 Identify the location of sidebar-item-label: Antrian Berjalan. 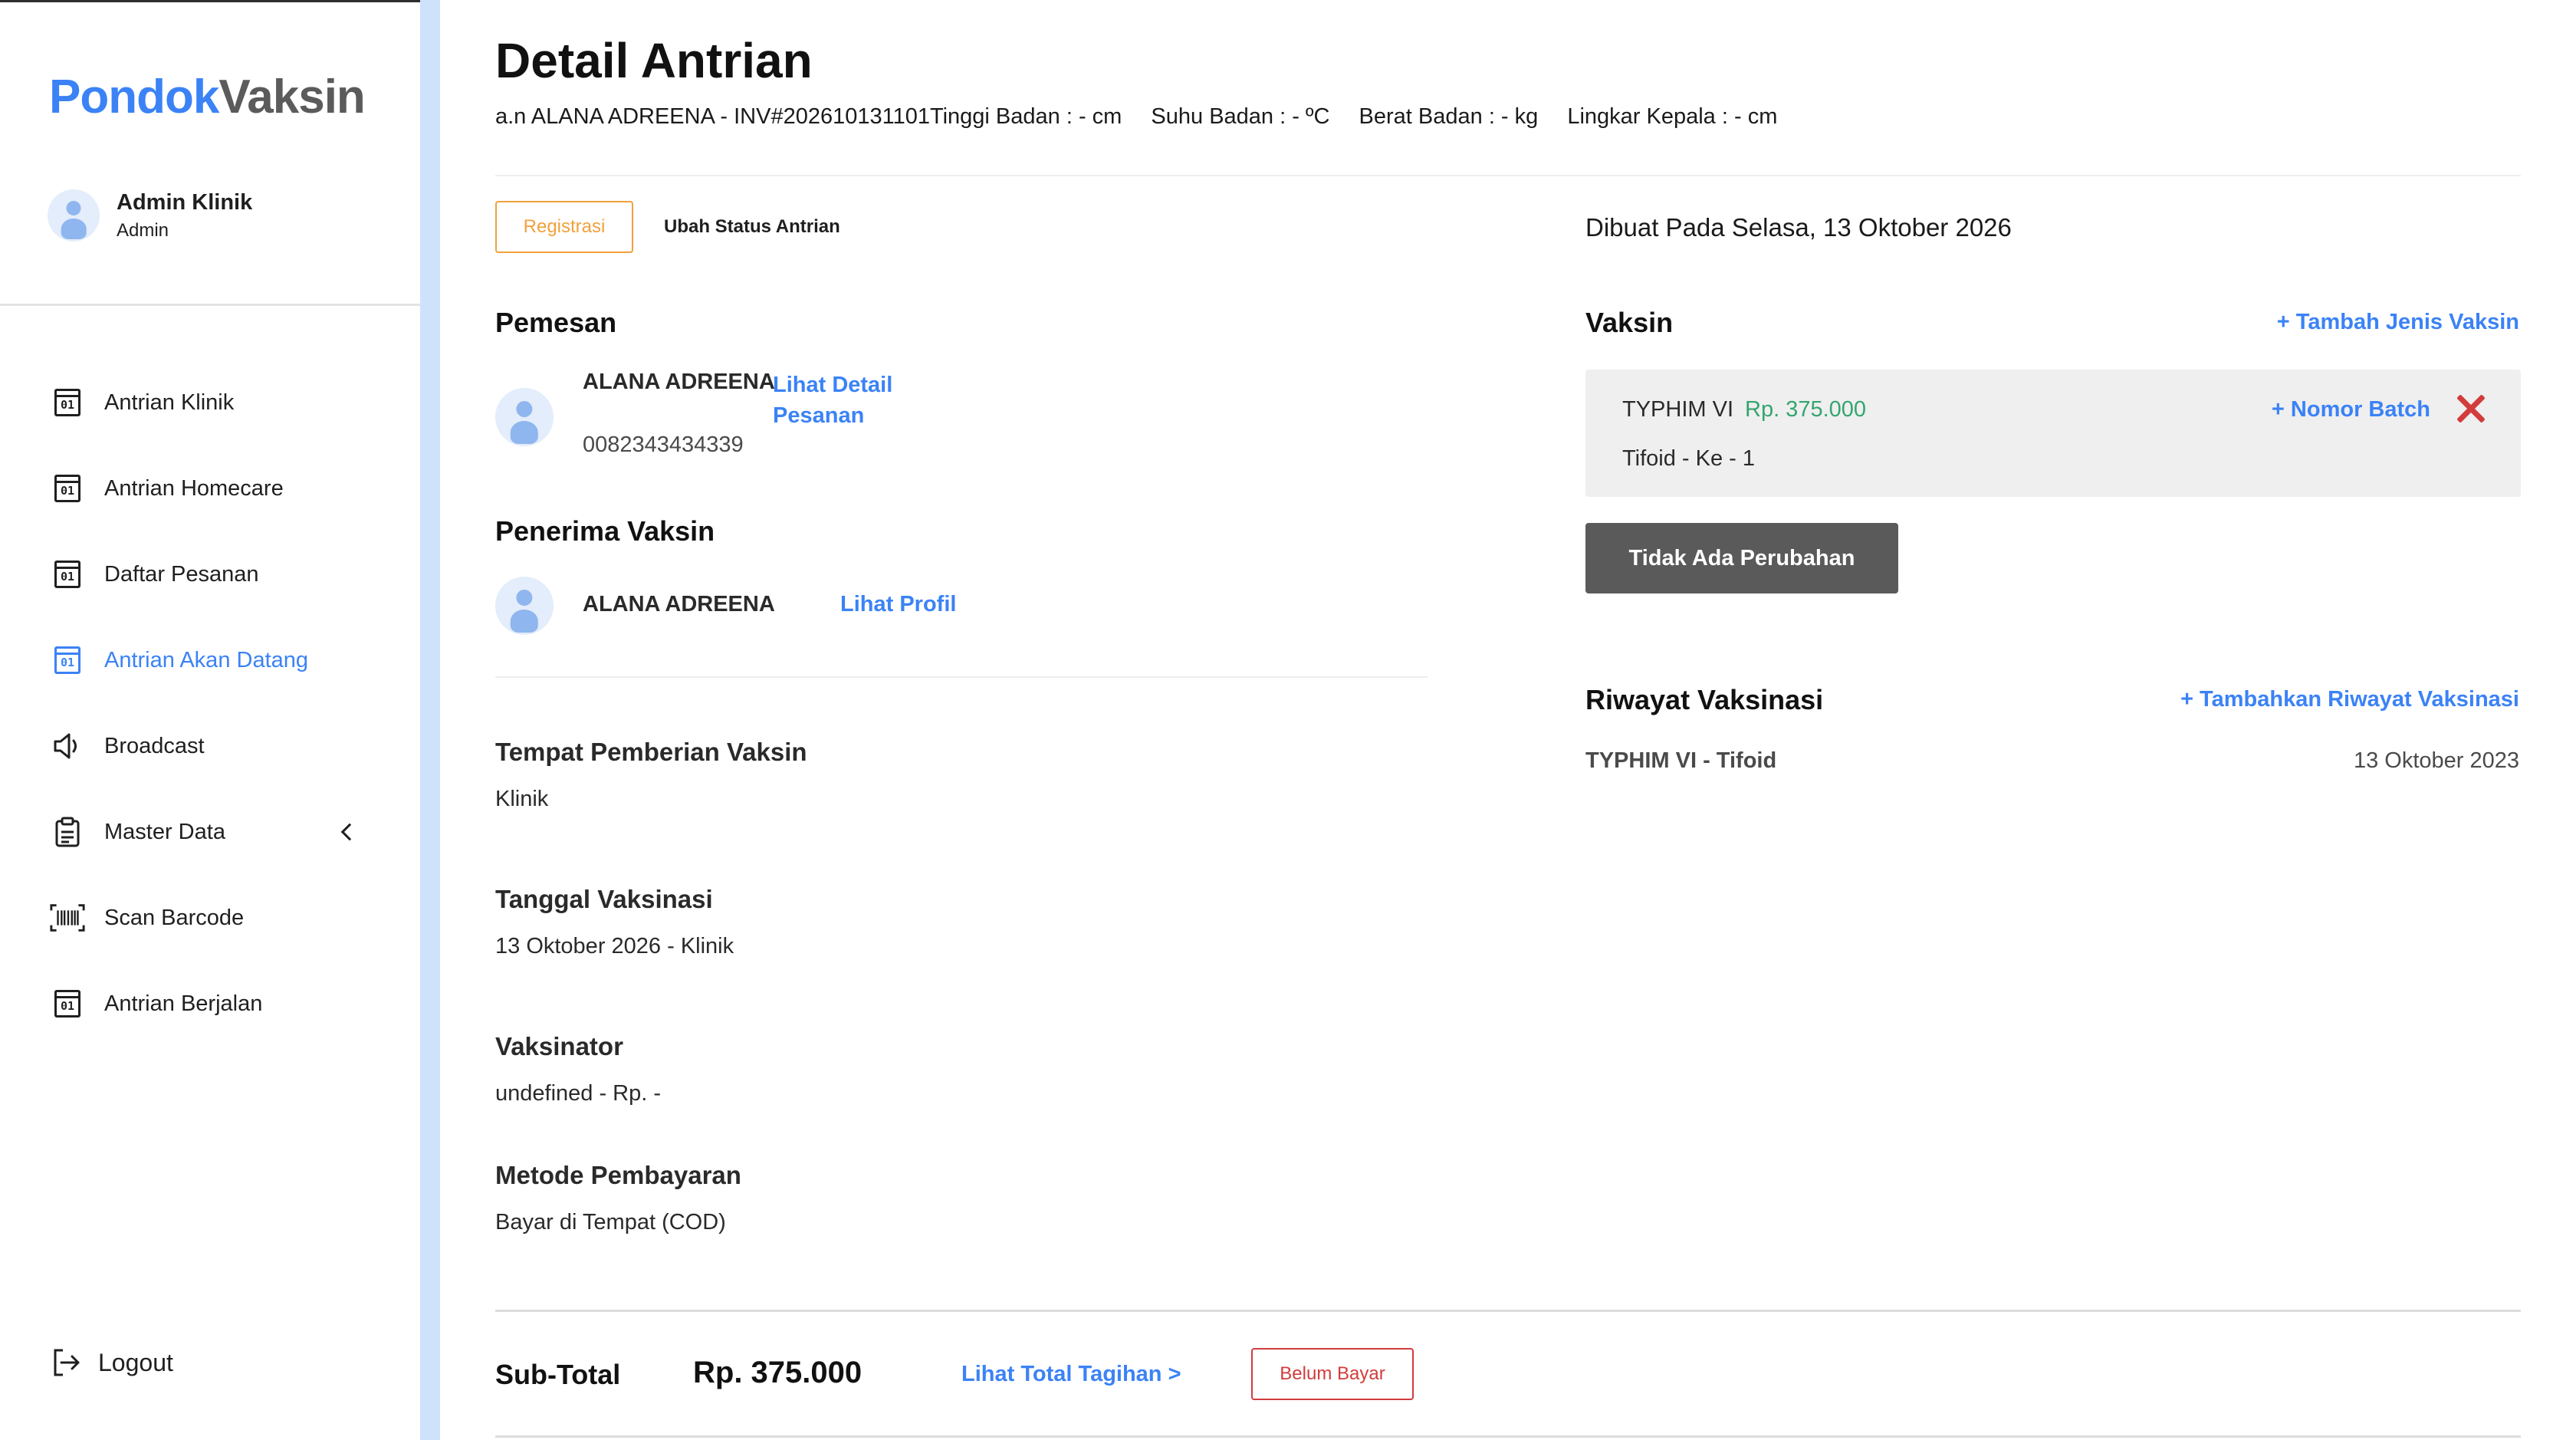
(184, 1003).